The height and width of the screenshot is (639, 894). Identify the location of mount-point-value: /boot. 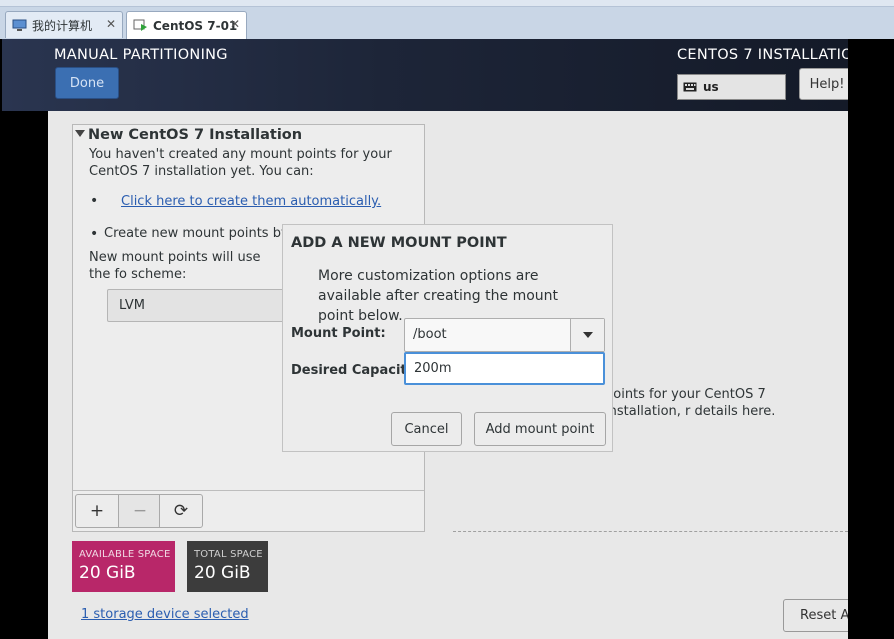
(430, 334).